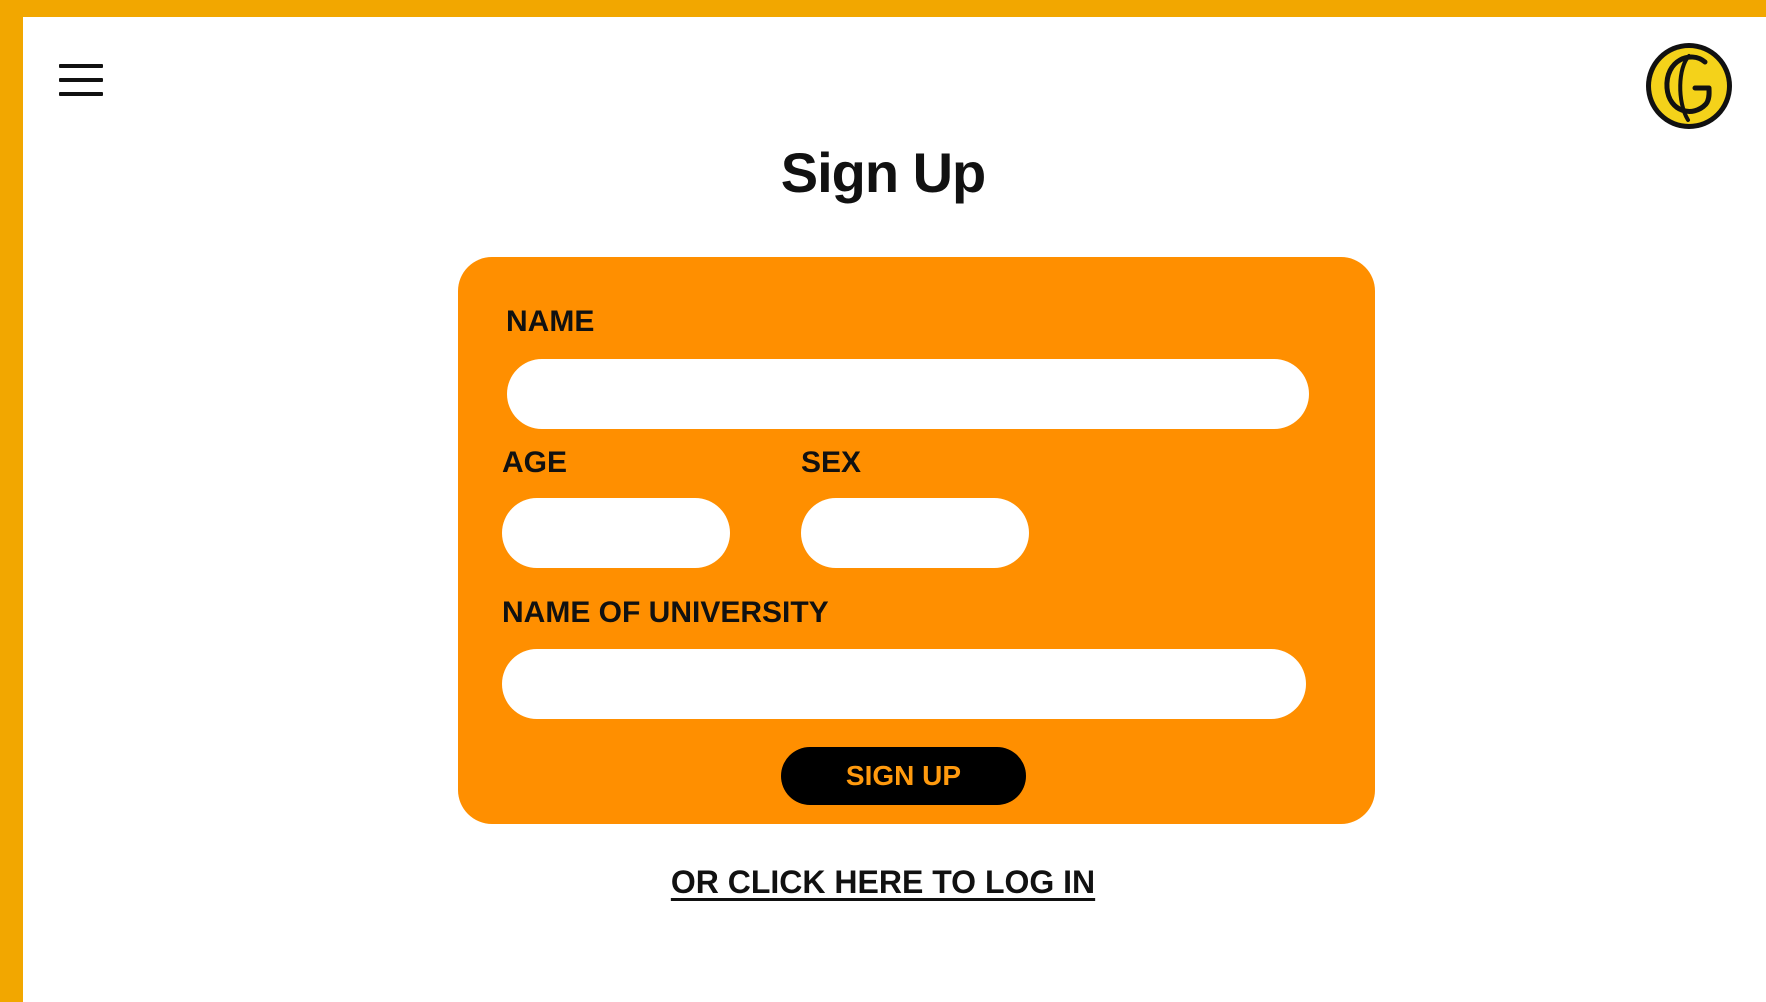  What do you see at coordinates (903, 776) in the screenshot?
I see `sign-up-button: SIGN UP` at bounding box center [903, 776].